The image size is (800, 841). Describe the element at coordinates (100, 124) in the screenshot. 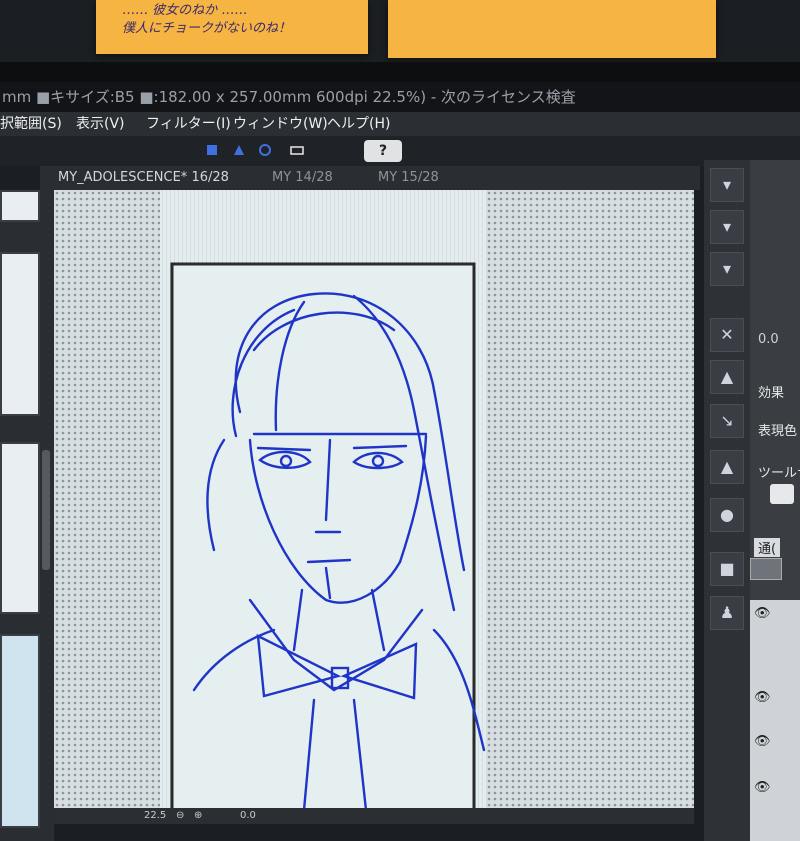

I see `menu-item-view: 表示(V)` at that location.